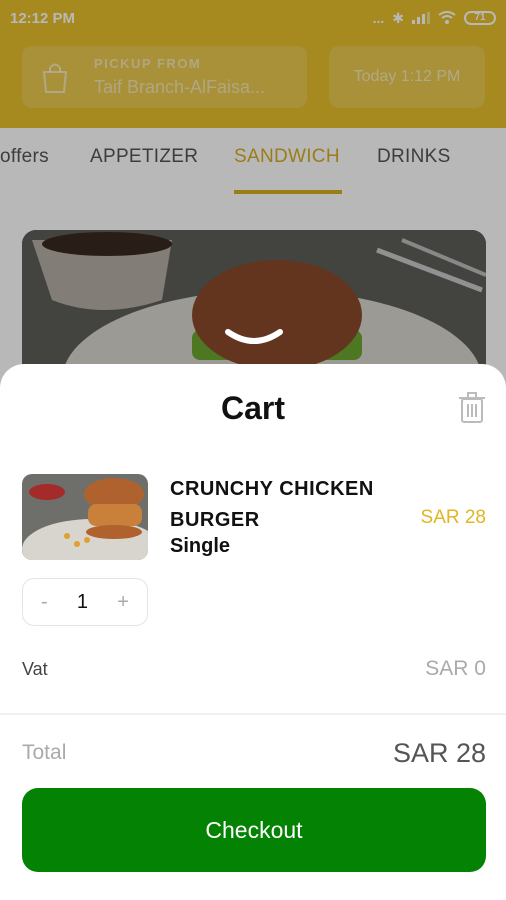 The height and width of the screenshot is (900, 506). Describe the element at coordinates (272, 504) in the screenshot. I see `cart-item-name: CRUNCHY CHICKEN BURGER` at that location.